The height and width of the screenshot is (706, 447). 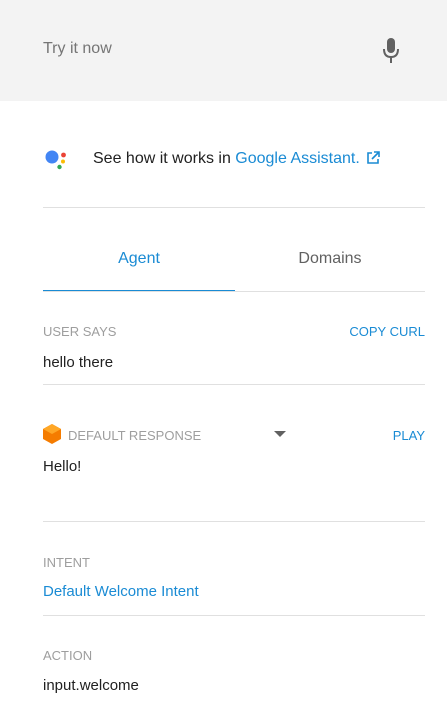 I want to click on assistant-promo: See how it works in Google Assistant., so click(x=238, y=161).